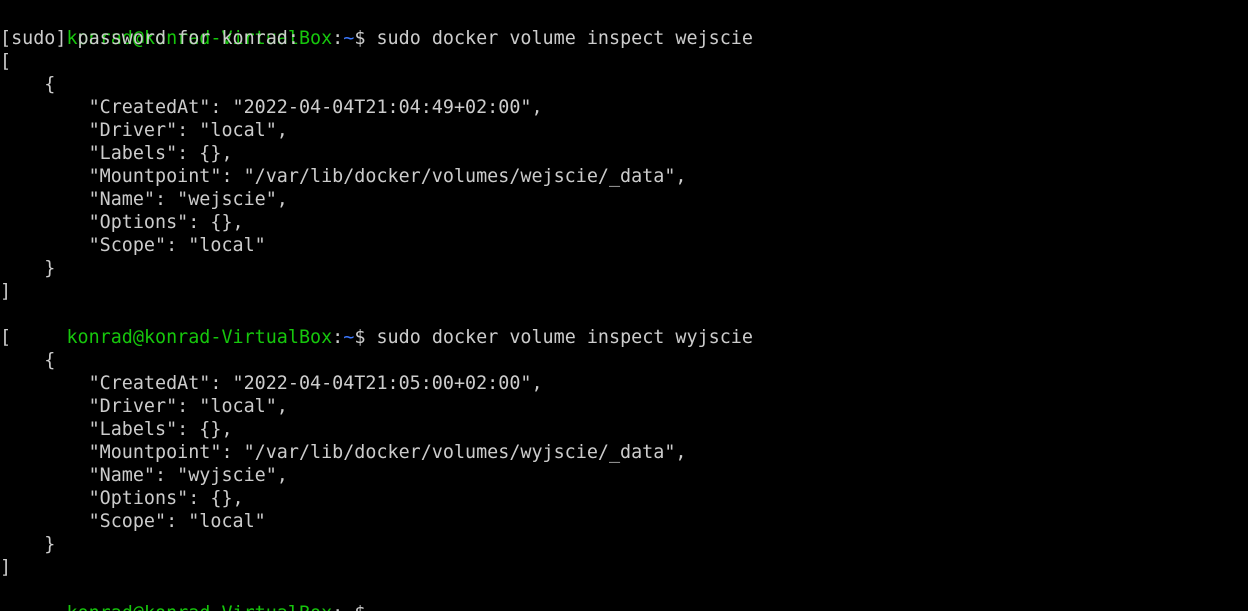 This screenshot has height=611, width=1248. Describe the element at coordinates (144, 199) in the screenshot. I see `output-line: "Name": "wejscie",` at that location.